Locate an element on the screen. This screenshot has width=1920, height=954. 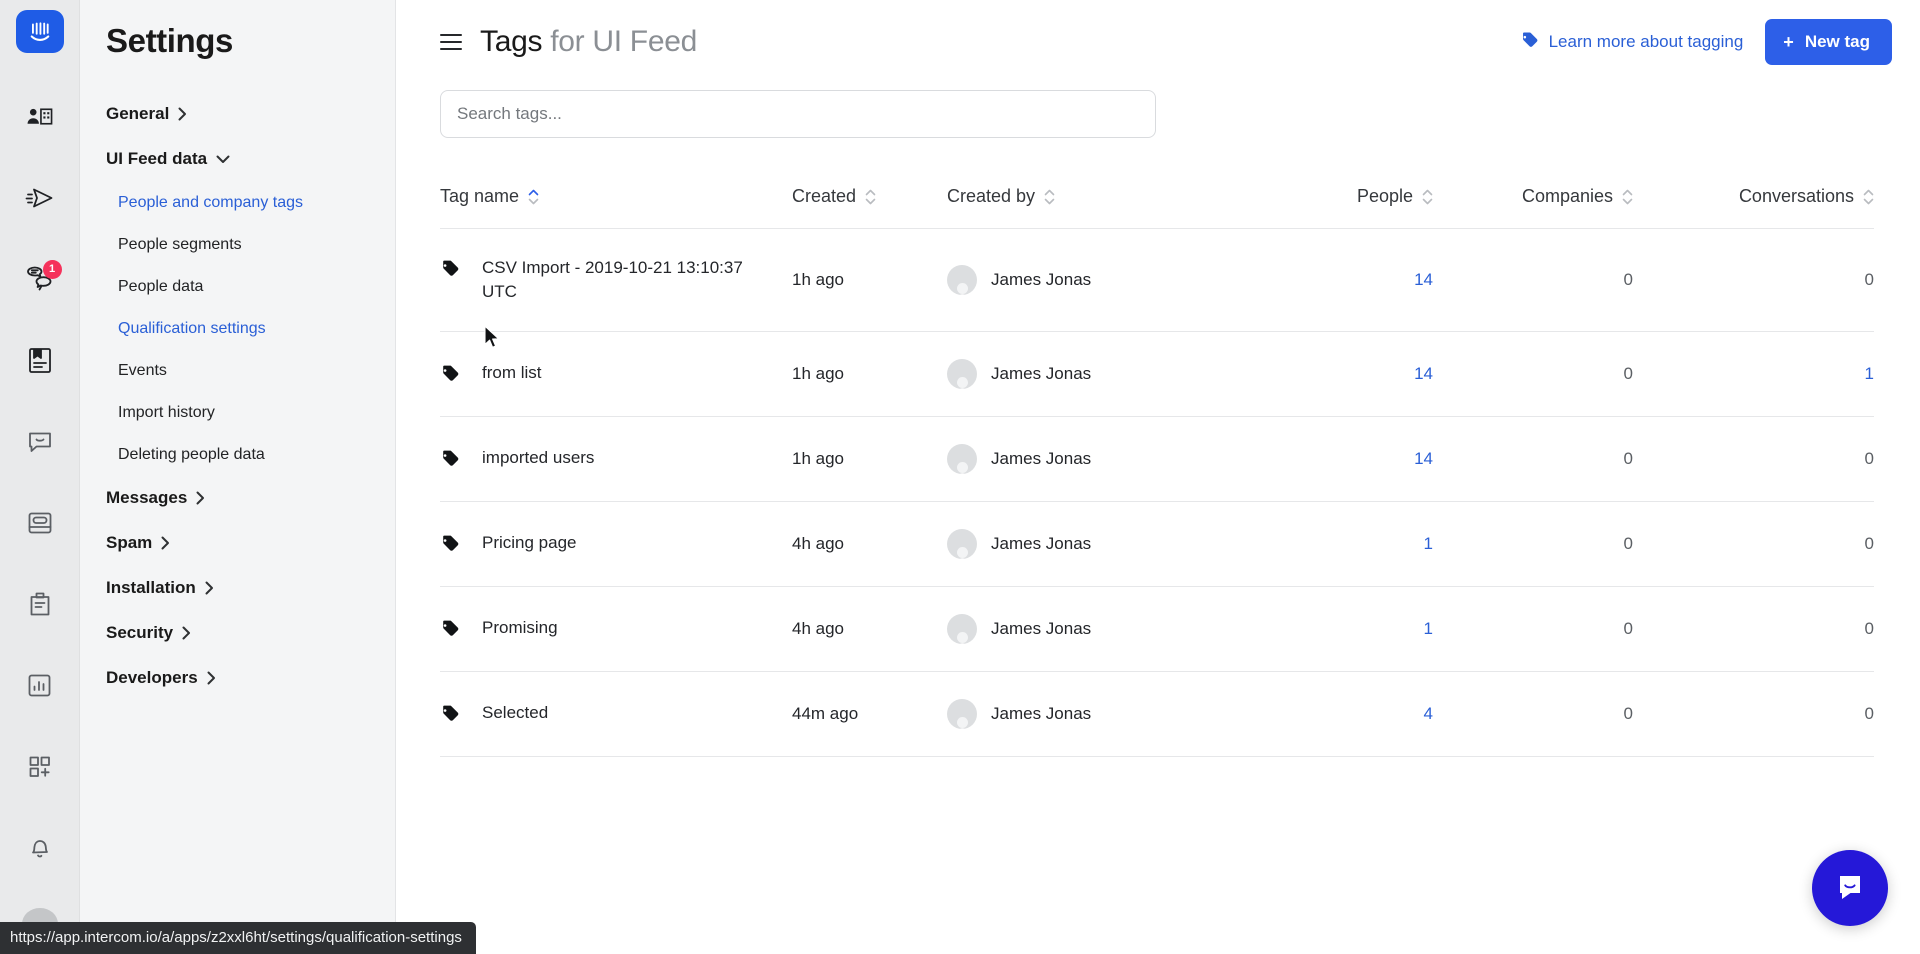
rail-item-contacts is located at coordinates (40, 116).